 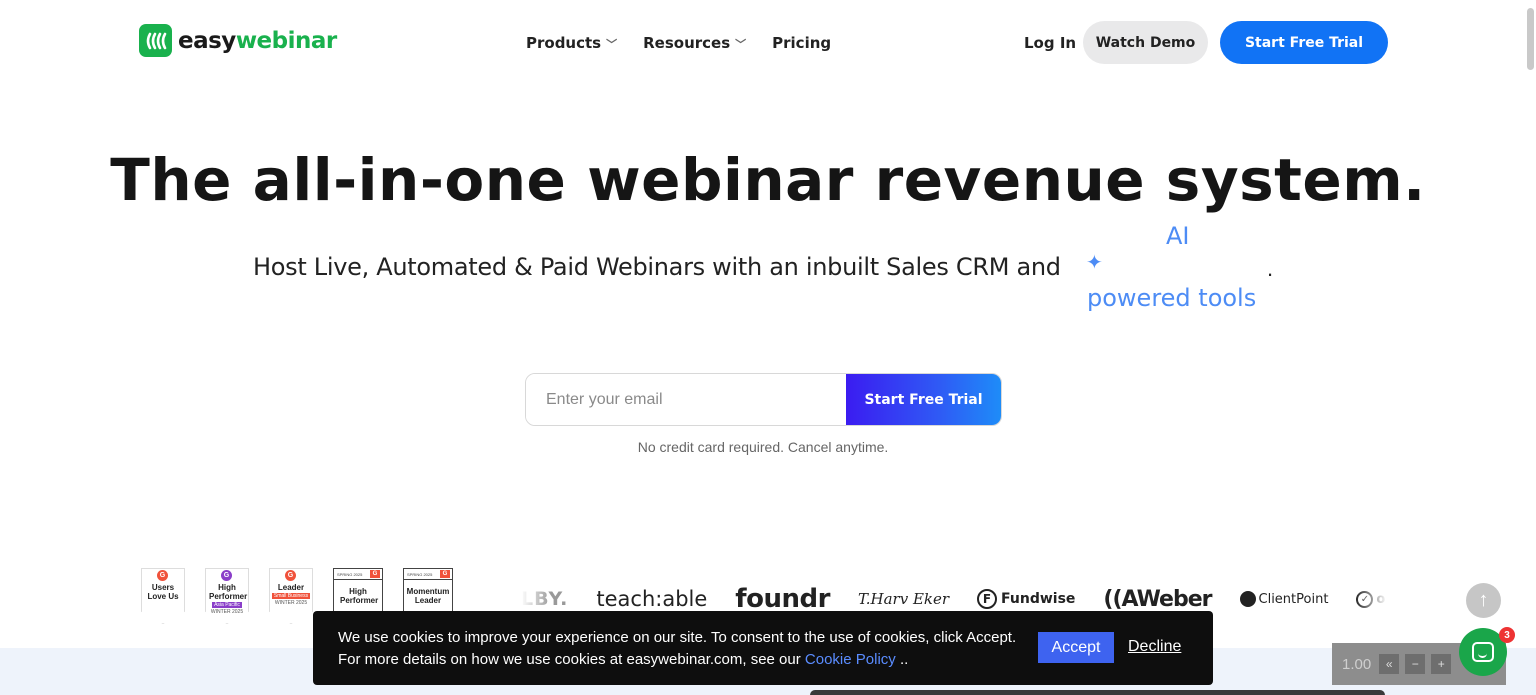 I want to click on zoom-level: 1.00, so click(x=1357, y=664).